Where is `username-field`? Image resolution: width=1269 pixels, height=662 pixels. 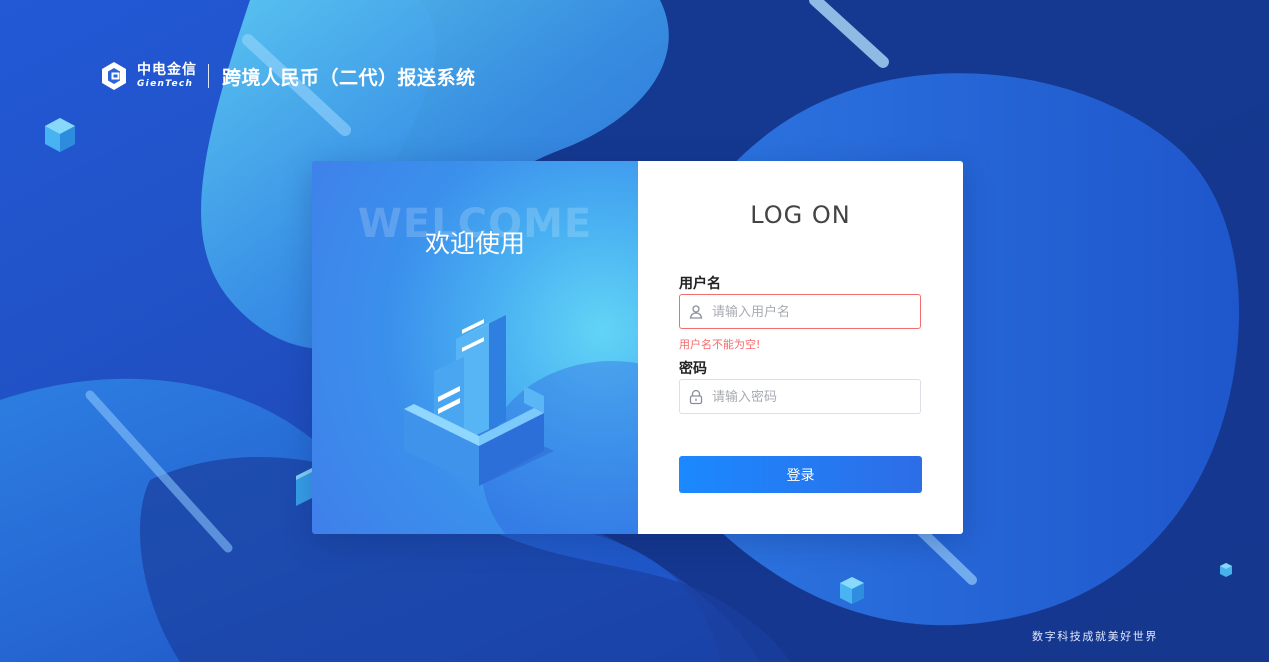
username-field is located at coordinates (800, 311).